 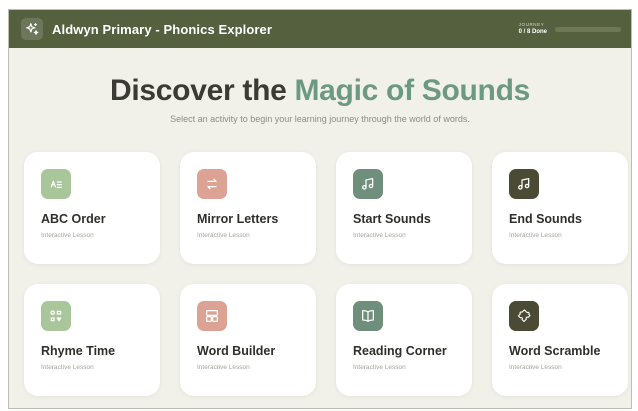 I want to click on activity-title: End Sounds, so click(x=545, y=219).